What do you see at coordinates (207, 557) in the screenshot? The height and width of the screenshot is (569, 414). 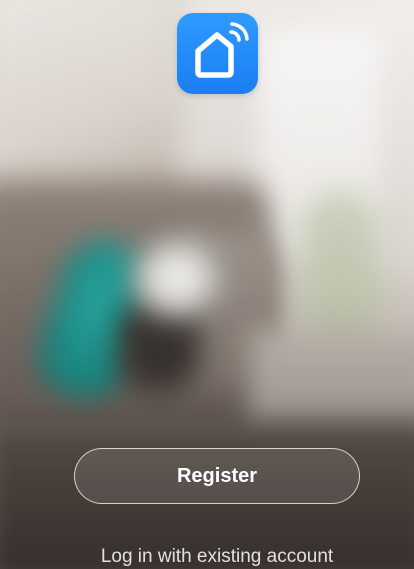 I see `login-existing-account-link: Log in with existing account` at bounding box center [207, 557].